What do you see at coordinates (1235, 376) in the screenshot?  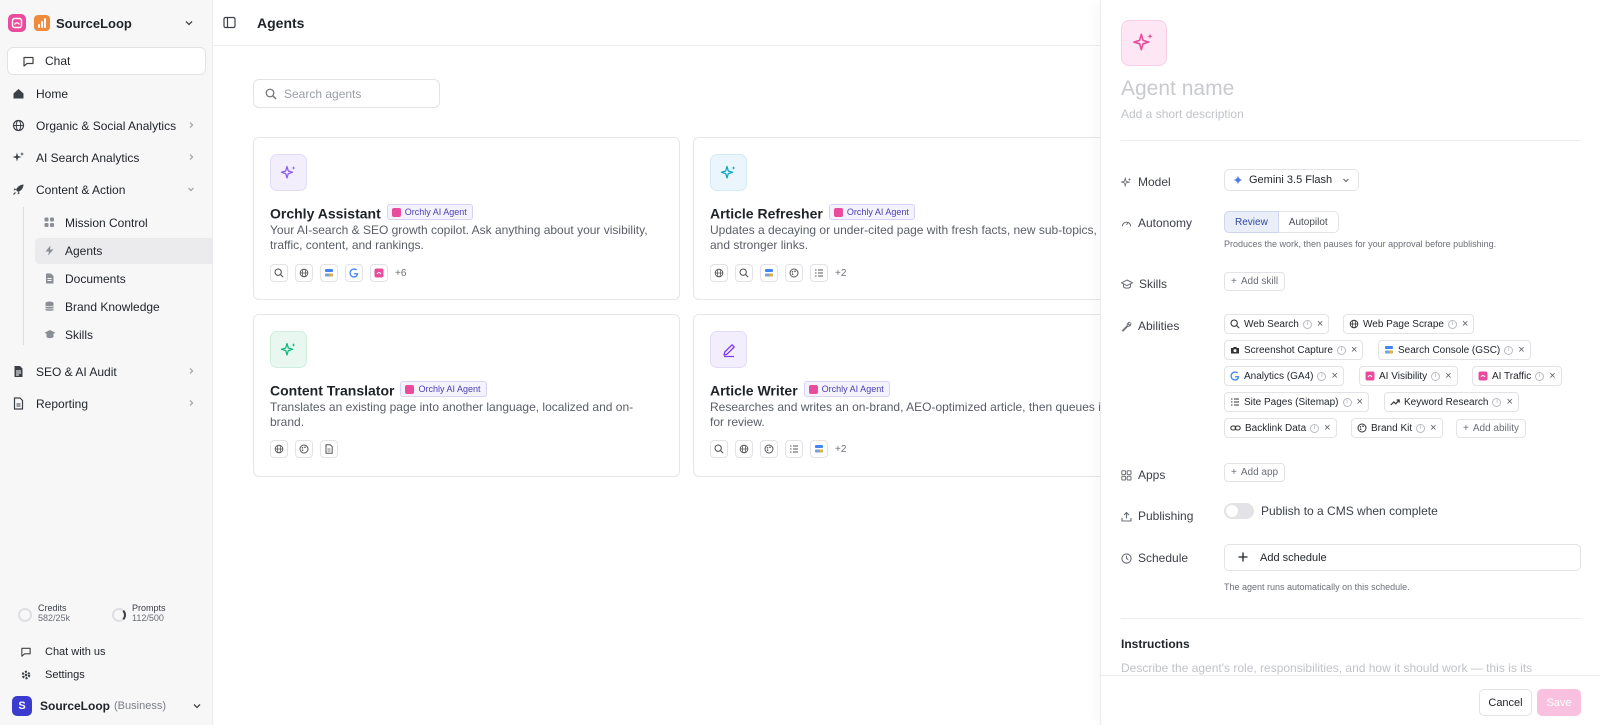 I see `google-icon` at bounding box center [1235, 376].